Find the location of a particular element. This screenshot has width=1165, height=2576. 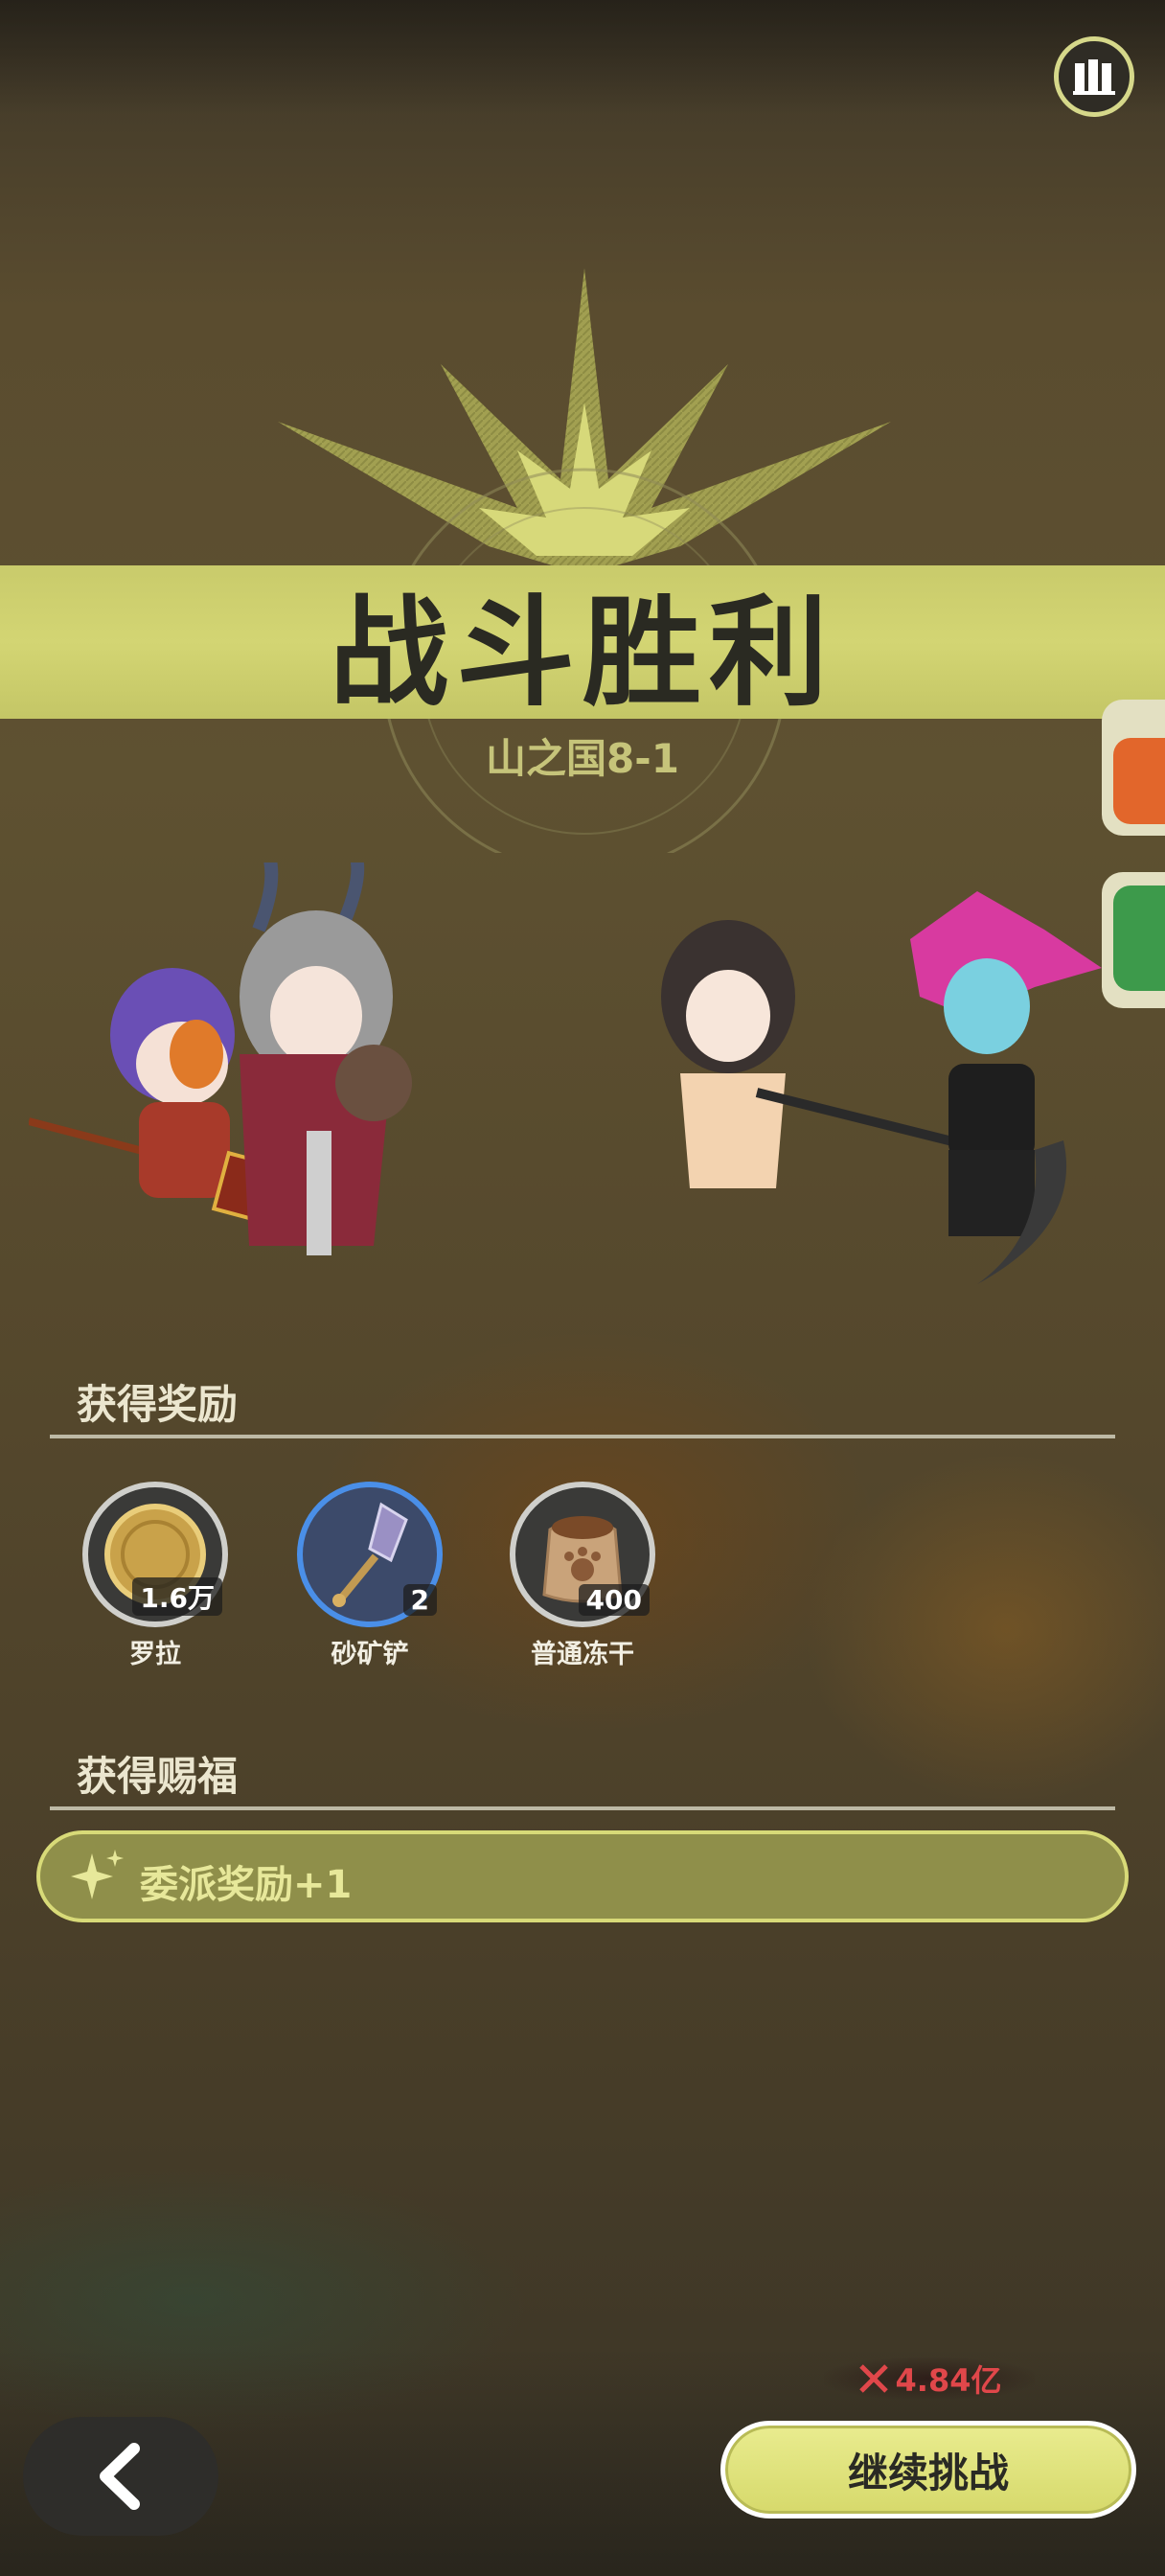

rewards-heading: 获得奖励 is located at coordinates (158, 1404).